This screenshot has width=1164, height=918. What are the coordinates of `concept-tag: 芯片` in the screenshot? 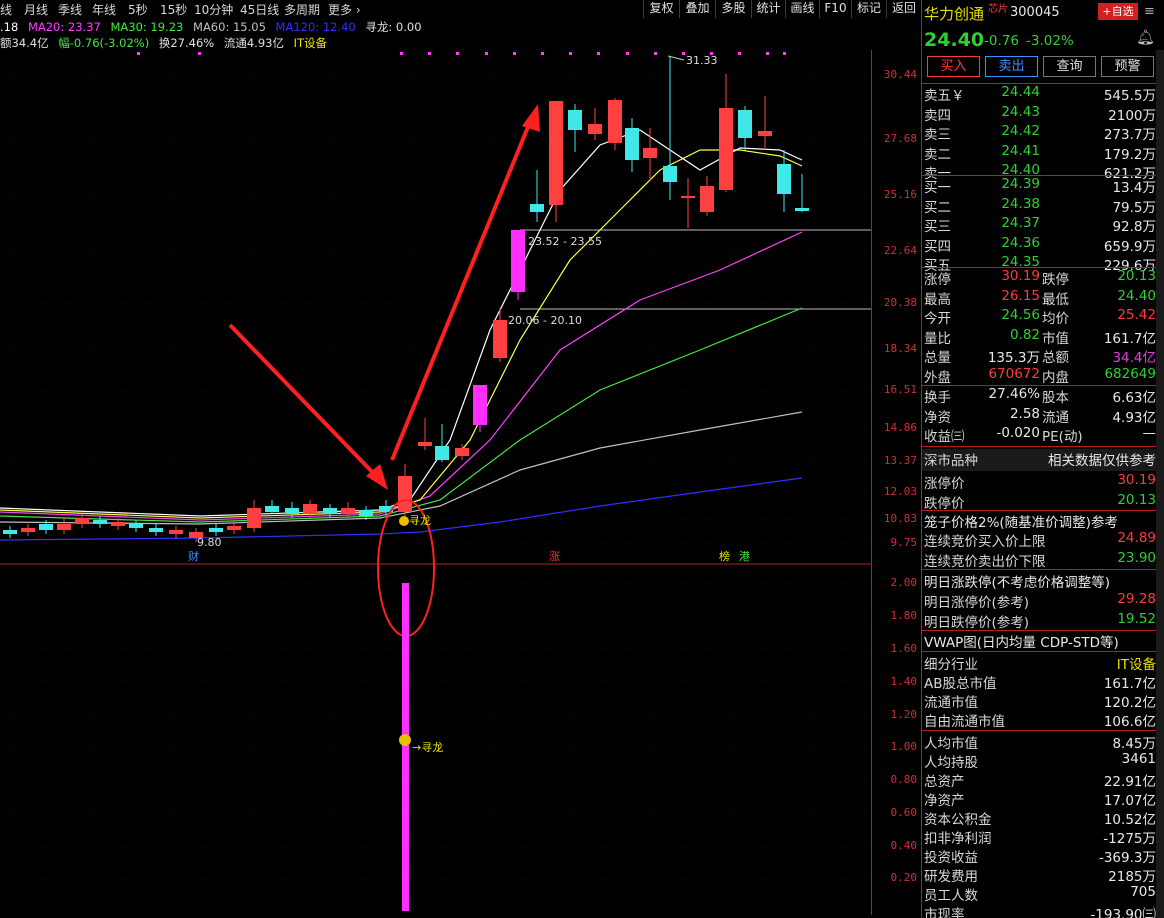 It's located at (998, 7).